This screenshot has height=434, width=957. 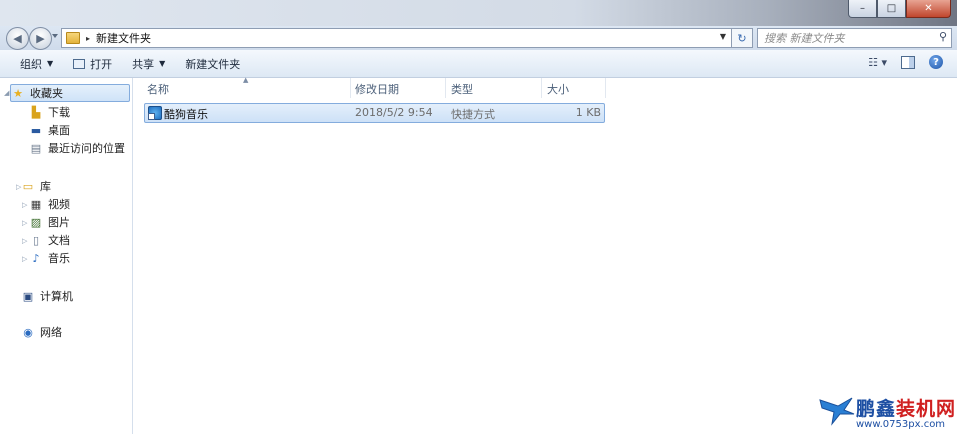 I want to click on file-row: 酷狗音乐 2018/5/2 9:54 快捷方式 1 KB, so click(x=374, y=113).